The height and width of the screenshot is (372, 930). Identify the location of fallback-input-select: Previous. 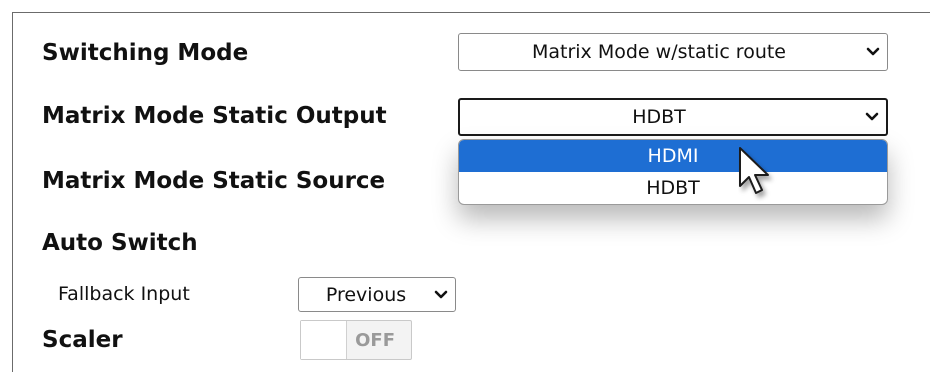
(377, 294).